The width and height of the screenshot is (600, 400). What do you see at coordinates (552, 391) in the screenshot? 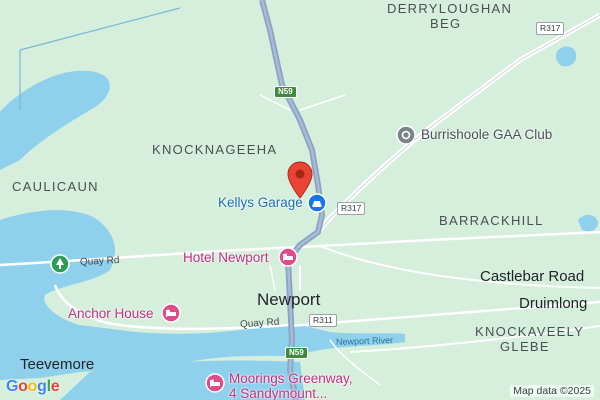
I see `map-attribution: Map data ©2025` at bounding box center [552, 391].